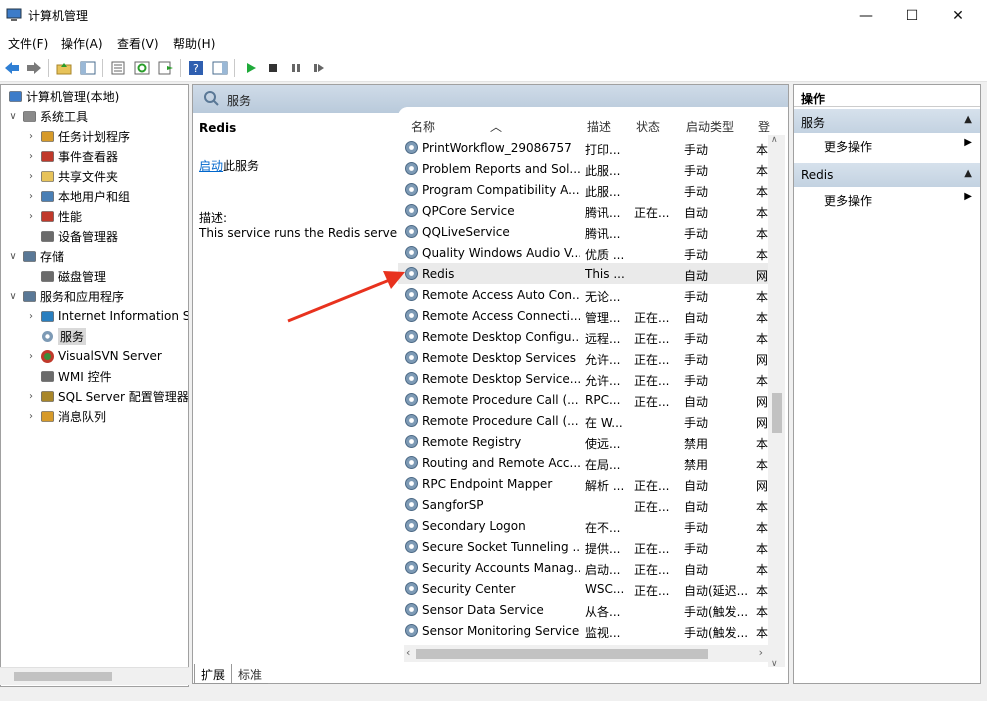 The width and height of the screenshot is (987, 701). Describe the element at coordinates (583, 399) in the screenshot. I see `service-row: Remote Procedure Call (... RPC... 正在... 自动 网` at that location.